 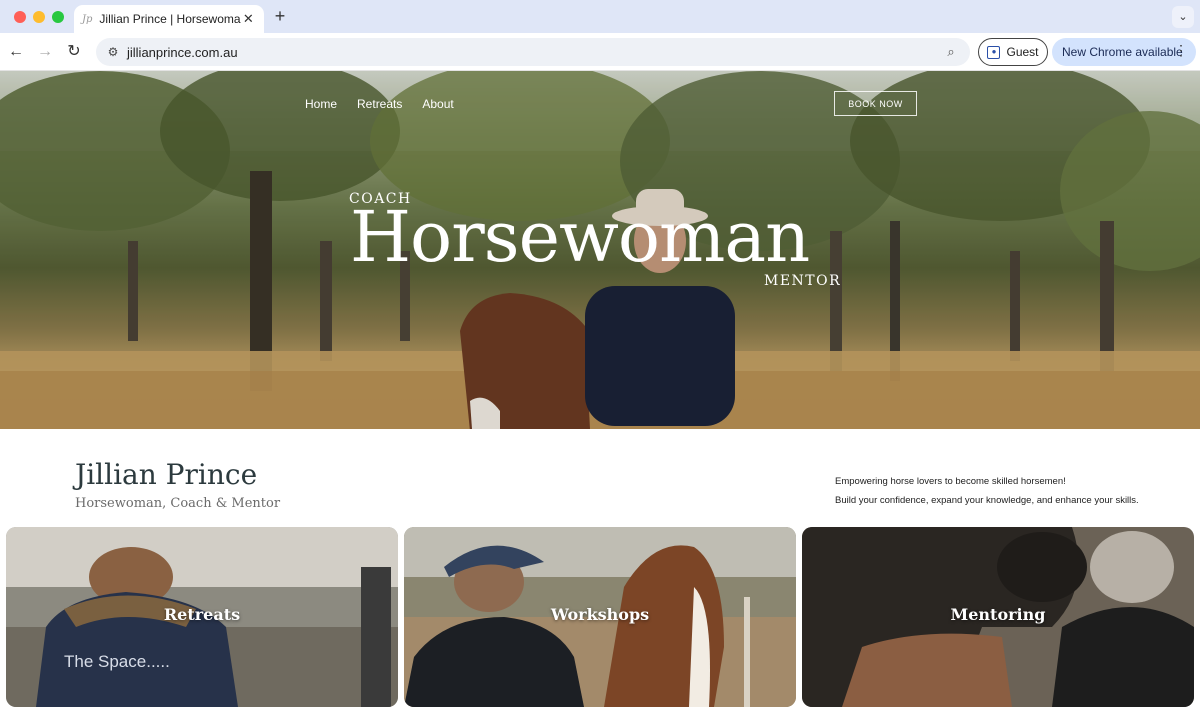 What do you see at coordinates (998, 614) in the screenshot?
I see `card-mentoring-label: Mentoring` at bounding box center [998, 614].